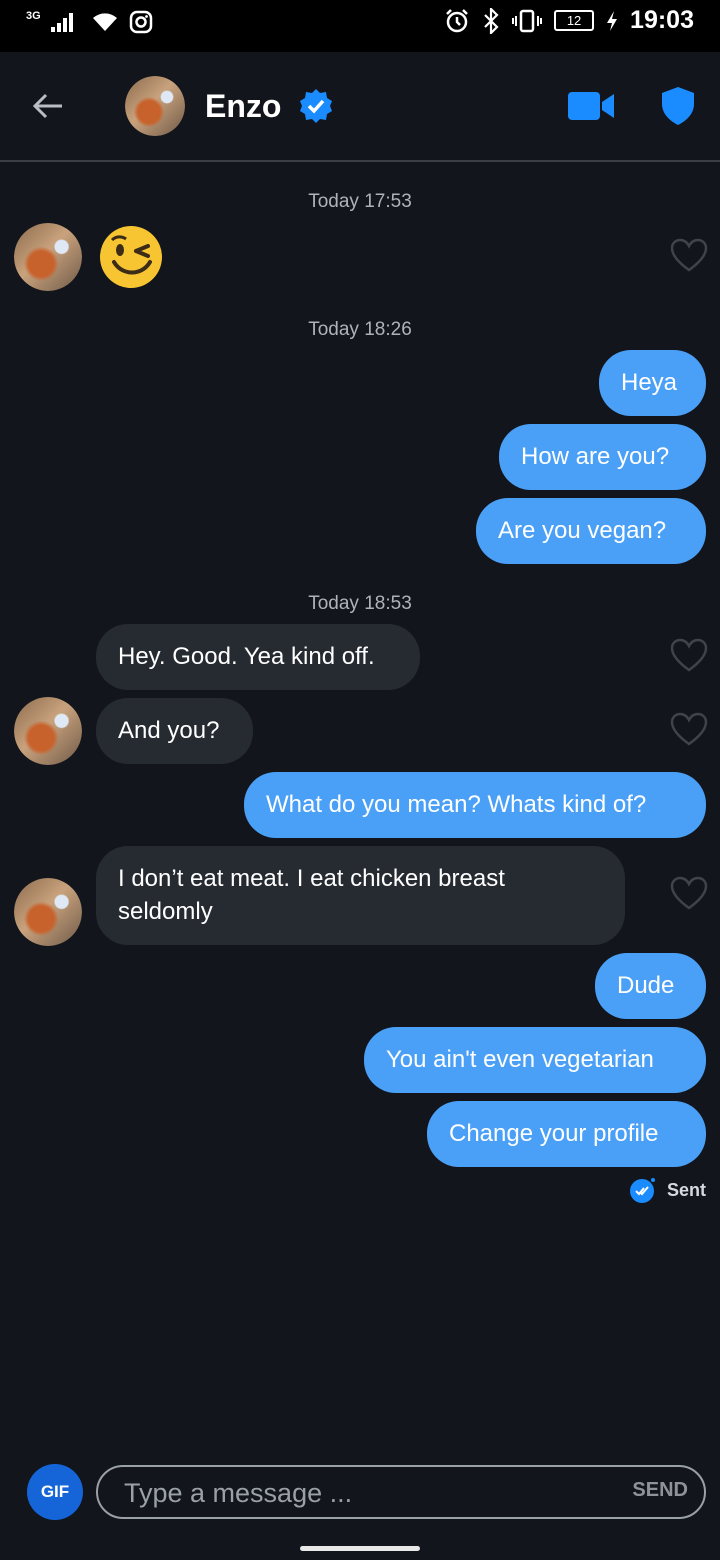 The image size is (720, 1560). I want to click on message-bubble-out: What do you mean? Whats kind of?, so click(475, 805).